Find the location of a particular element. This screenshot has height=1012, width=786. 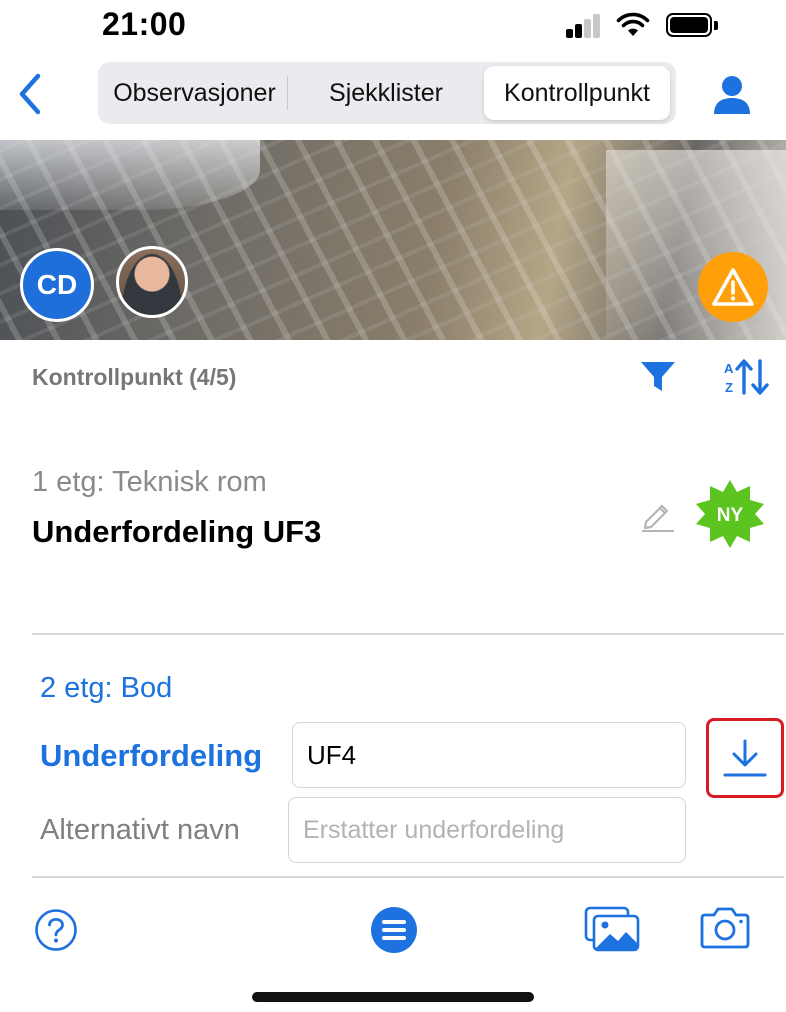

svg-text: Z is located at coordinates (729, 387).